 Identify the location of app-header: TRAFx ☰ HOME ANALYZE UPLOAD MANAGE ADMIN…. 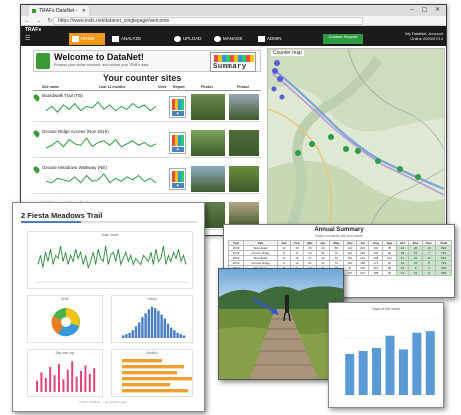
(233, 36).